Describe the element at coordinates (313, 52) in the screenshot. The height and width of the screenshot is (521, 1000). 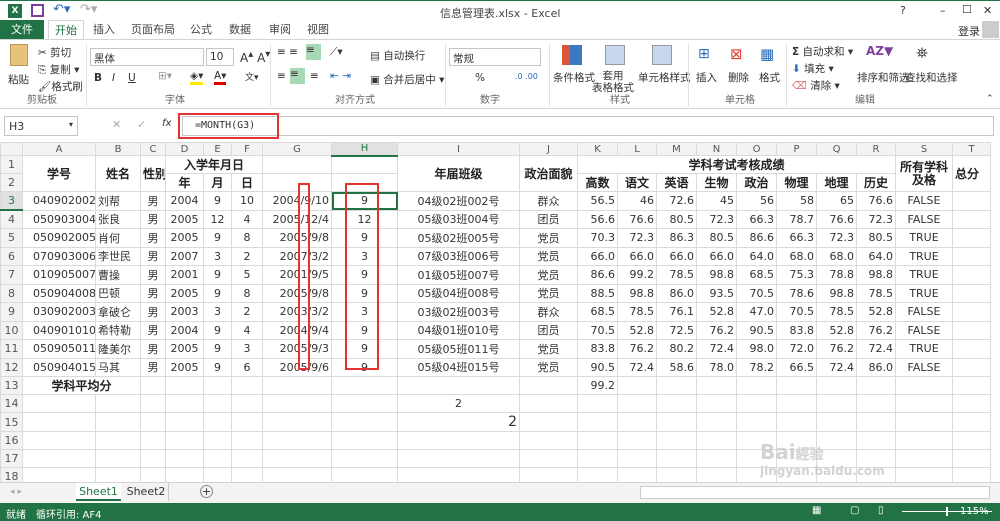
I see `align-bottom-icon: ≡` at that location.